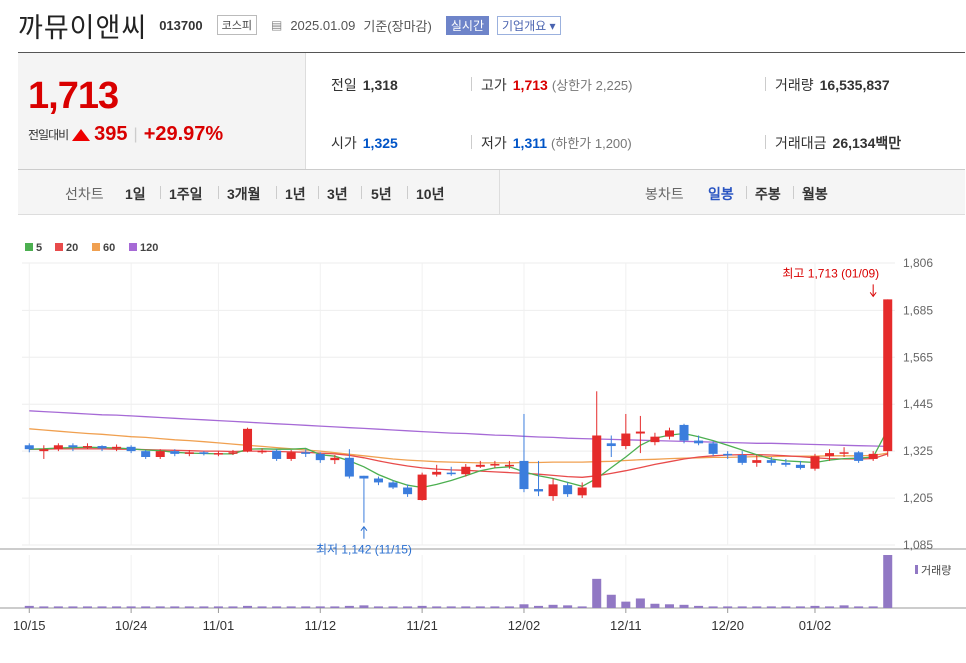 This screenshot has height=663, width=966. Describe the element at coordinates (832, 85) in the screenshot. I see `volume: 거래량 16,535,837` at that location.